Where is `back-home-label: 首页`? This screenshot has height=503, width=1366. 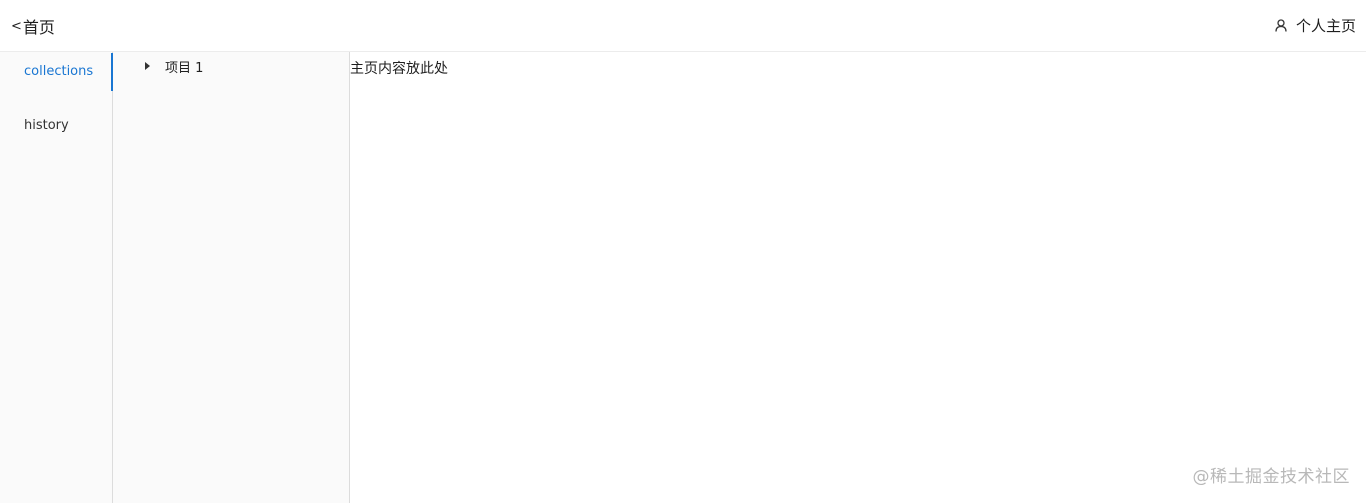 back-home-label: 首页 is located at coordinates (38, 27).